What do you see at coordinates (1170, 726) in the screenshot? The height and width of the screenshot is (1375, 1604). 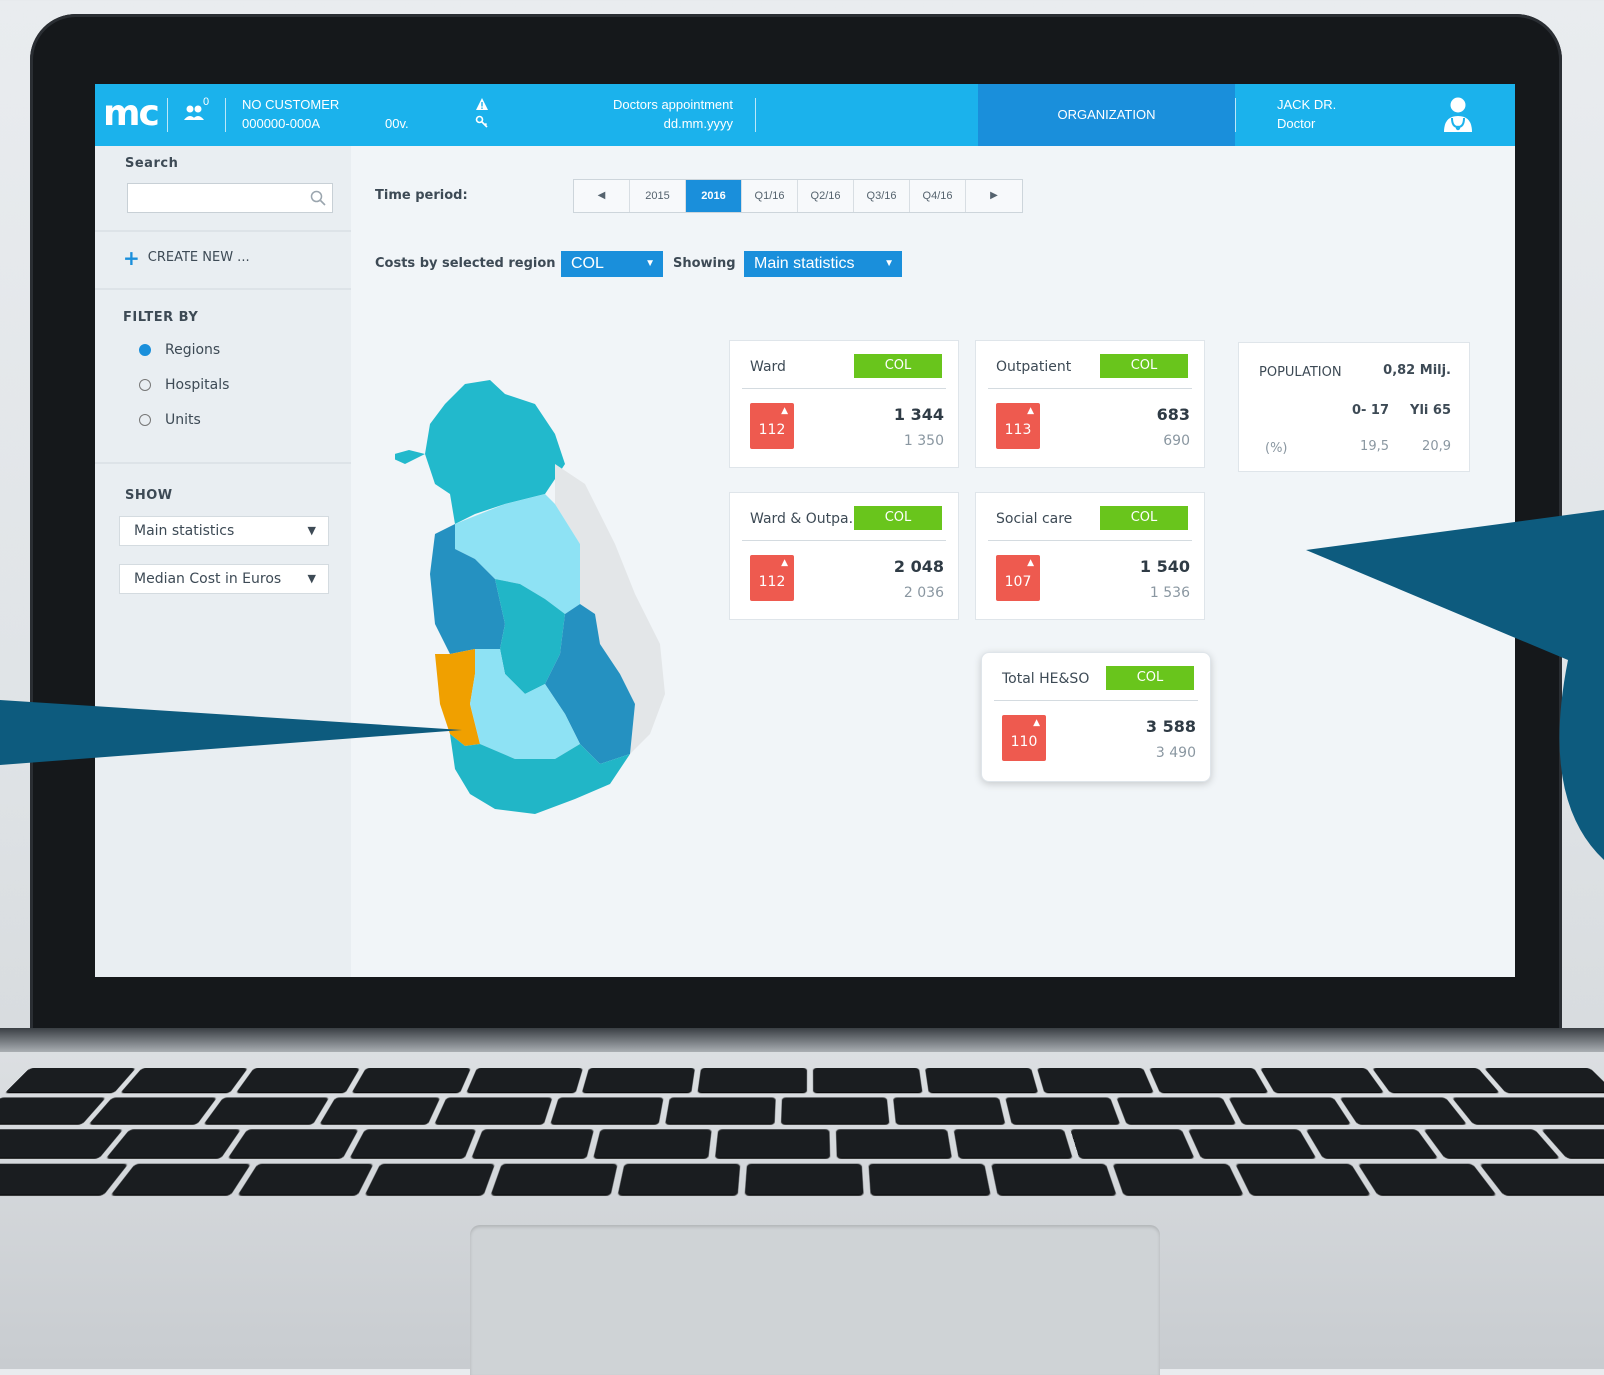 I see `card-value: 3 588` at bounding box center [1170, 726].